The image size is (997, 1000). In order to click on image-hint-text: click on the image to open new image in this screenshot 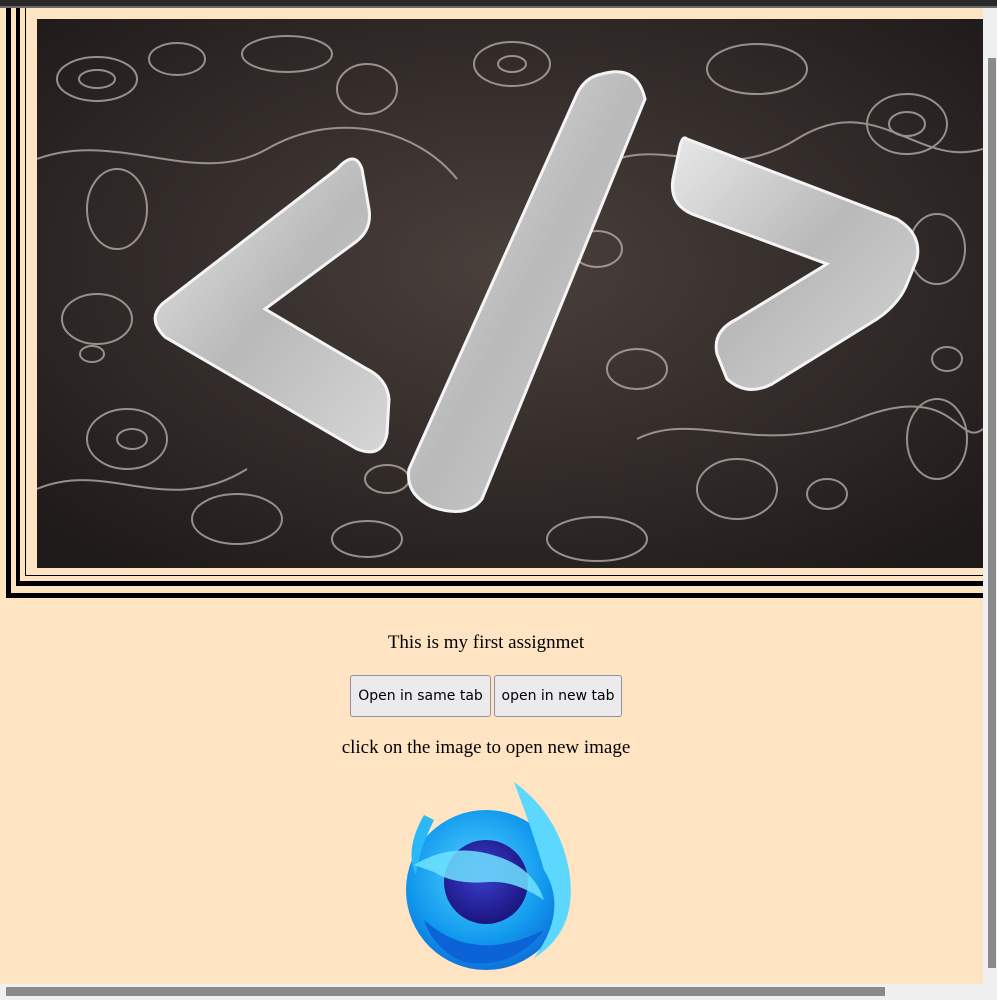, I will do `click(486, 747)`.